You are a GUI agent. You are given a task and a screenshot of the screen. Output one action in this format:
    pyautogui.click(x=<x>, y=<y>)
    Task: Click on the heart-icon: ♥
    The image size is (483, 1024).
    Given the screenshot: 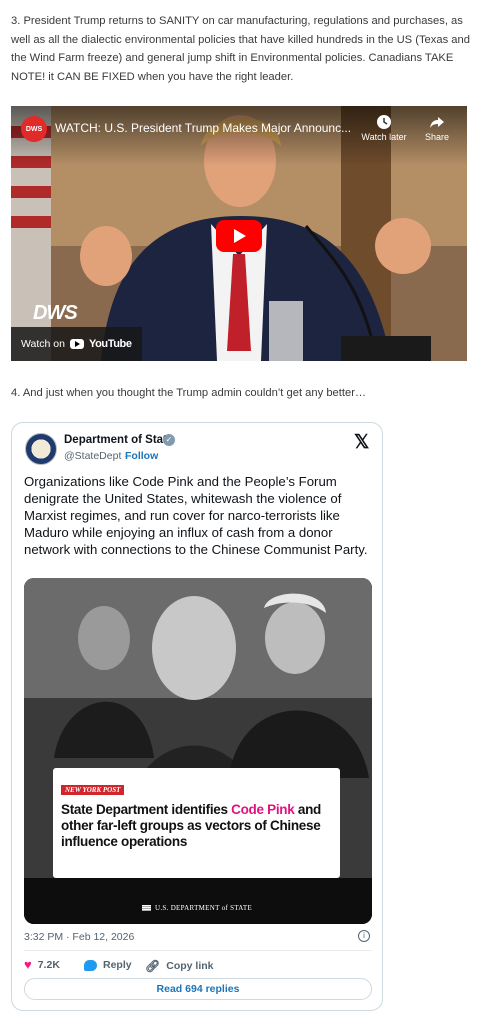 What is the action you would take?
    pyautogui.click(x=28, y=964)
    